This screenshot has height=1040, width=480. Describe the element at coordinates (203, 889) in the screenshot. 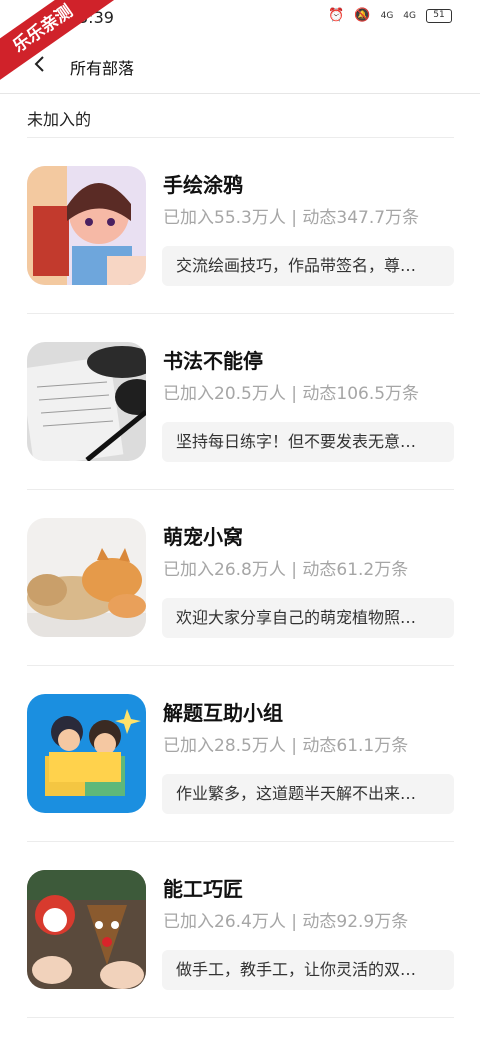

I see `group-name: 能工巧匠` at that location.